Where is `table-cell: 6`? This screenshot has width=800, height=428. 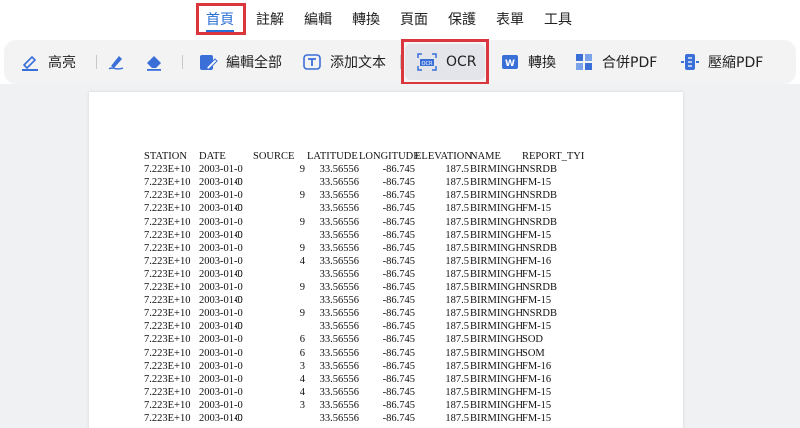 table-cell: 6 is located at coordinates (302, 340).